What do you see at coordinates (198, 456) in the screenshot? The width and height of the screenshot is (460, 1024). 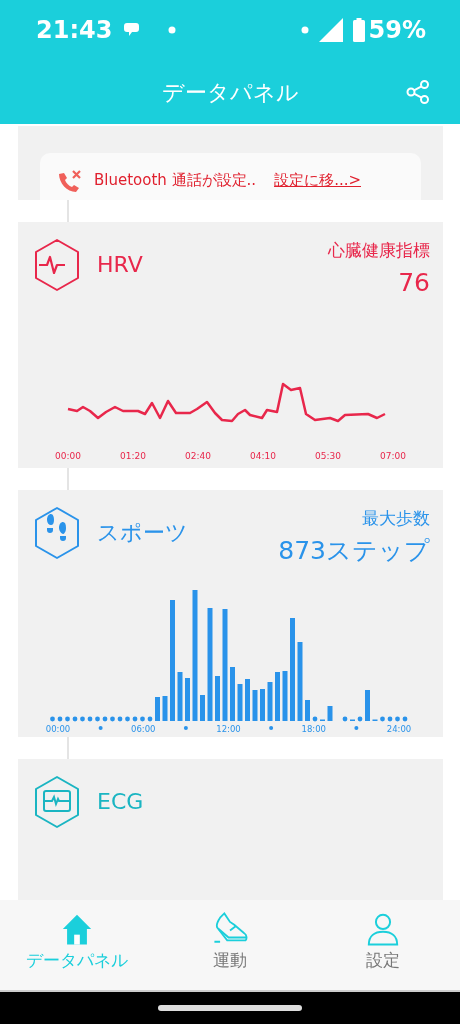 I see `axis-label: 02:40` at bounding box center [198, 456].